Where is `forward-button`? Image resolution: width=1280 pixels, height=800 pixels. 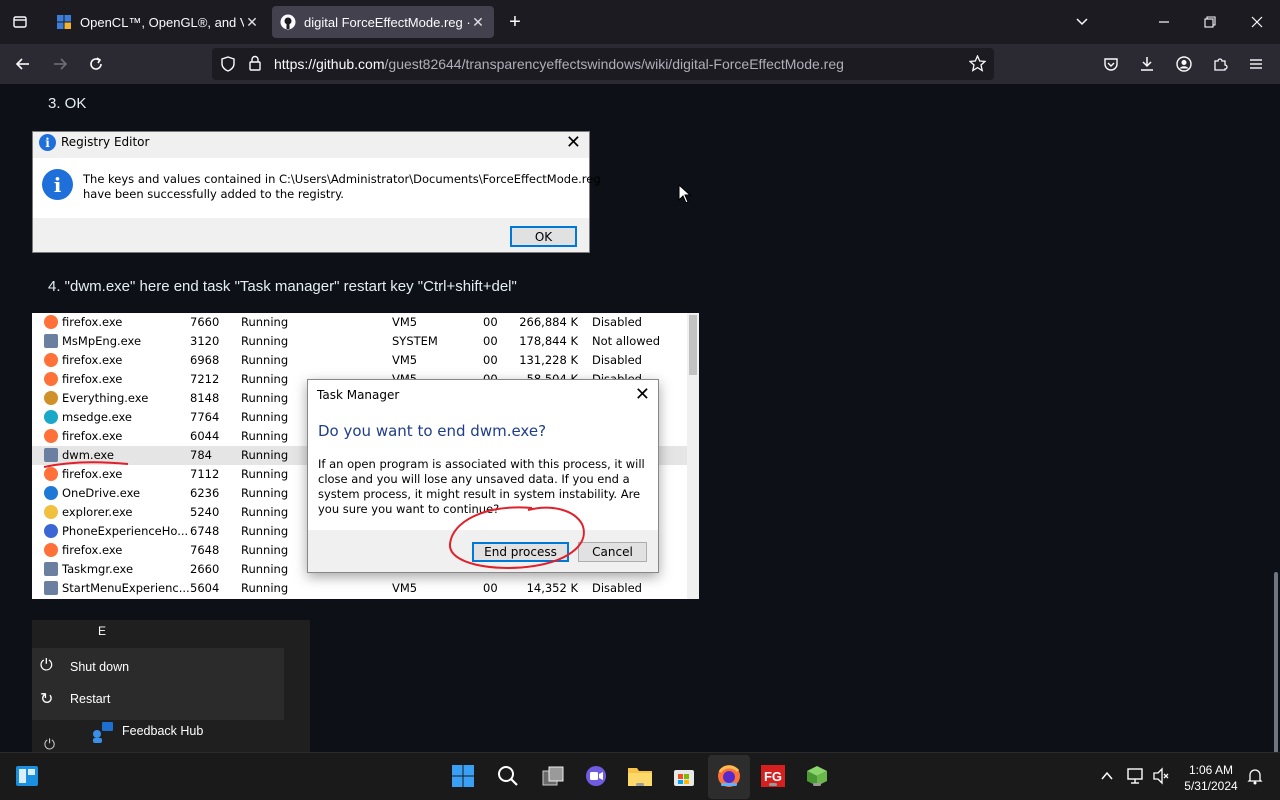 forward-button is located at coordinates (60, 64).